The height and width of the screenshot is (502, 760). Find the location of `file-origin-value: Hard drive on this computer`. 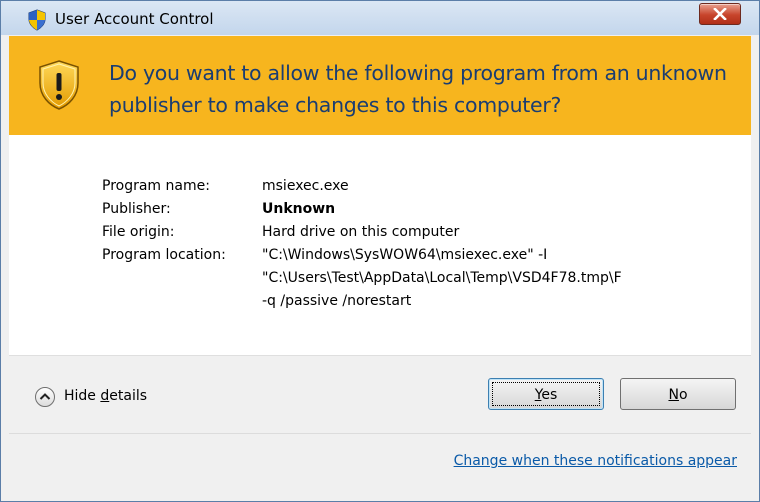

file-origin-value: Hard drive on this computer is located at coordinates (361, 232).